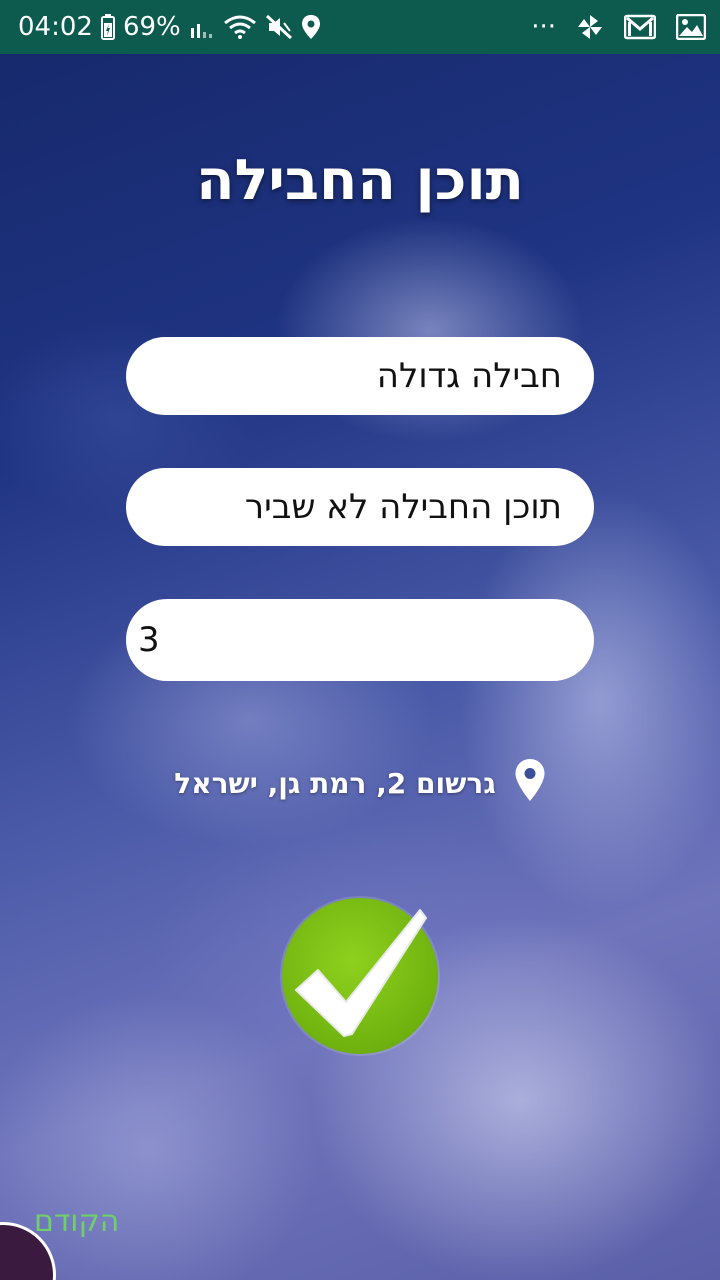  I want to click on quantity-field: 3, so click(360, 640).